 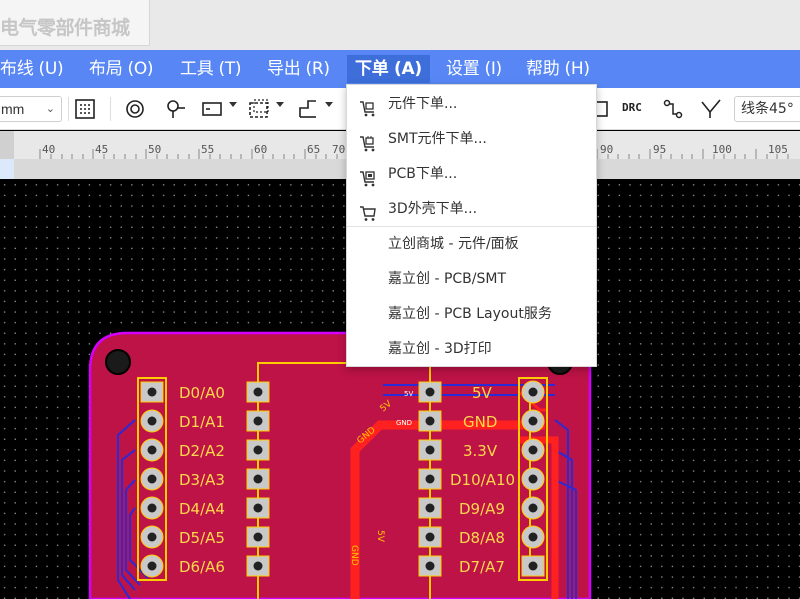 I want to click on menu-export: 导出 (R), so click(x=298, y=69).